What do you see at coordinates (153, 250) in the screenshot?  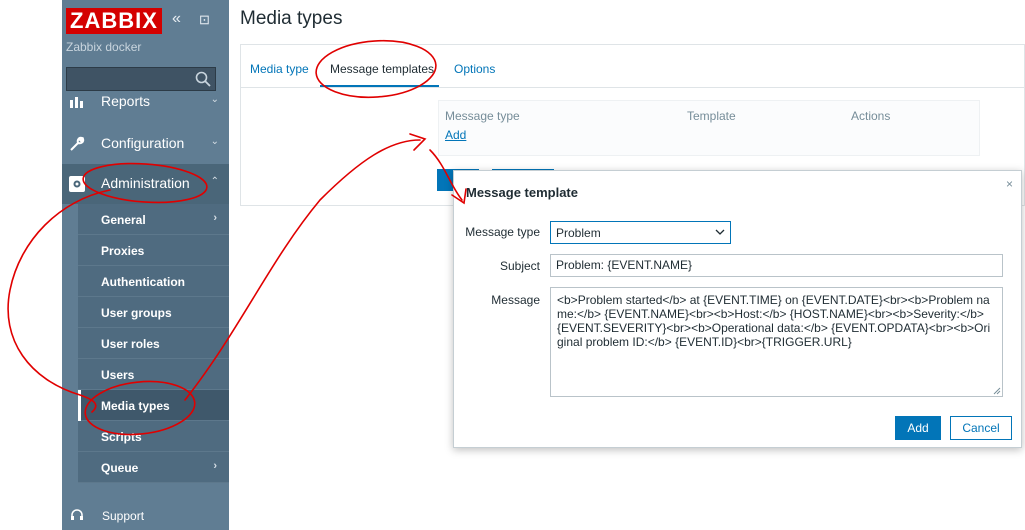 I see `admin-item-proxies: Proxies` at bounding box center [153, 250].